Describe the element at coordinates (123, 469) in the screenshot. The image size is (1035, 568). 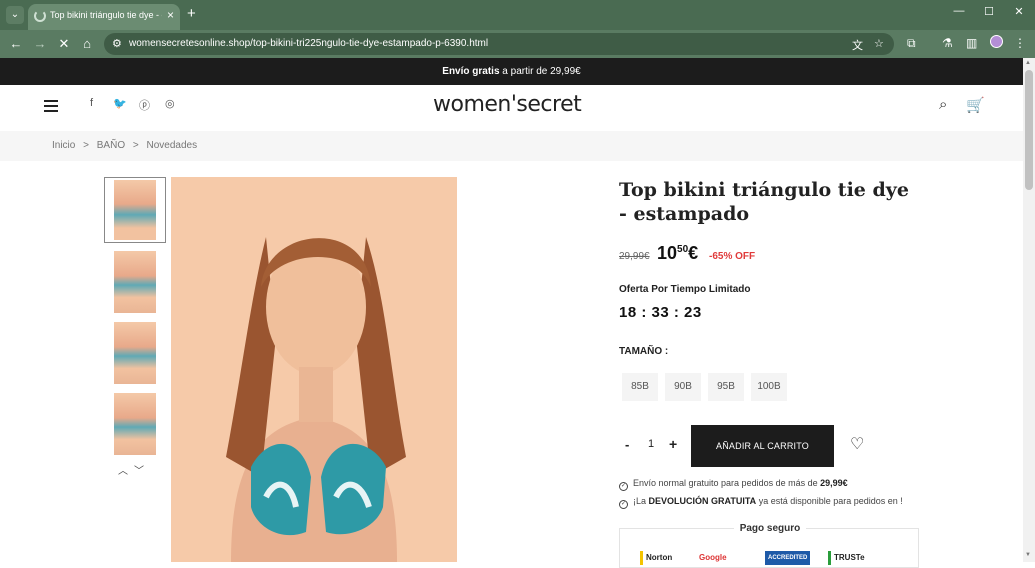
I see `thumb-prev-icon: ︿` at that location.